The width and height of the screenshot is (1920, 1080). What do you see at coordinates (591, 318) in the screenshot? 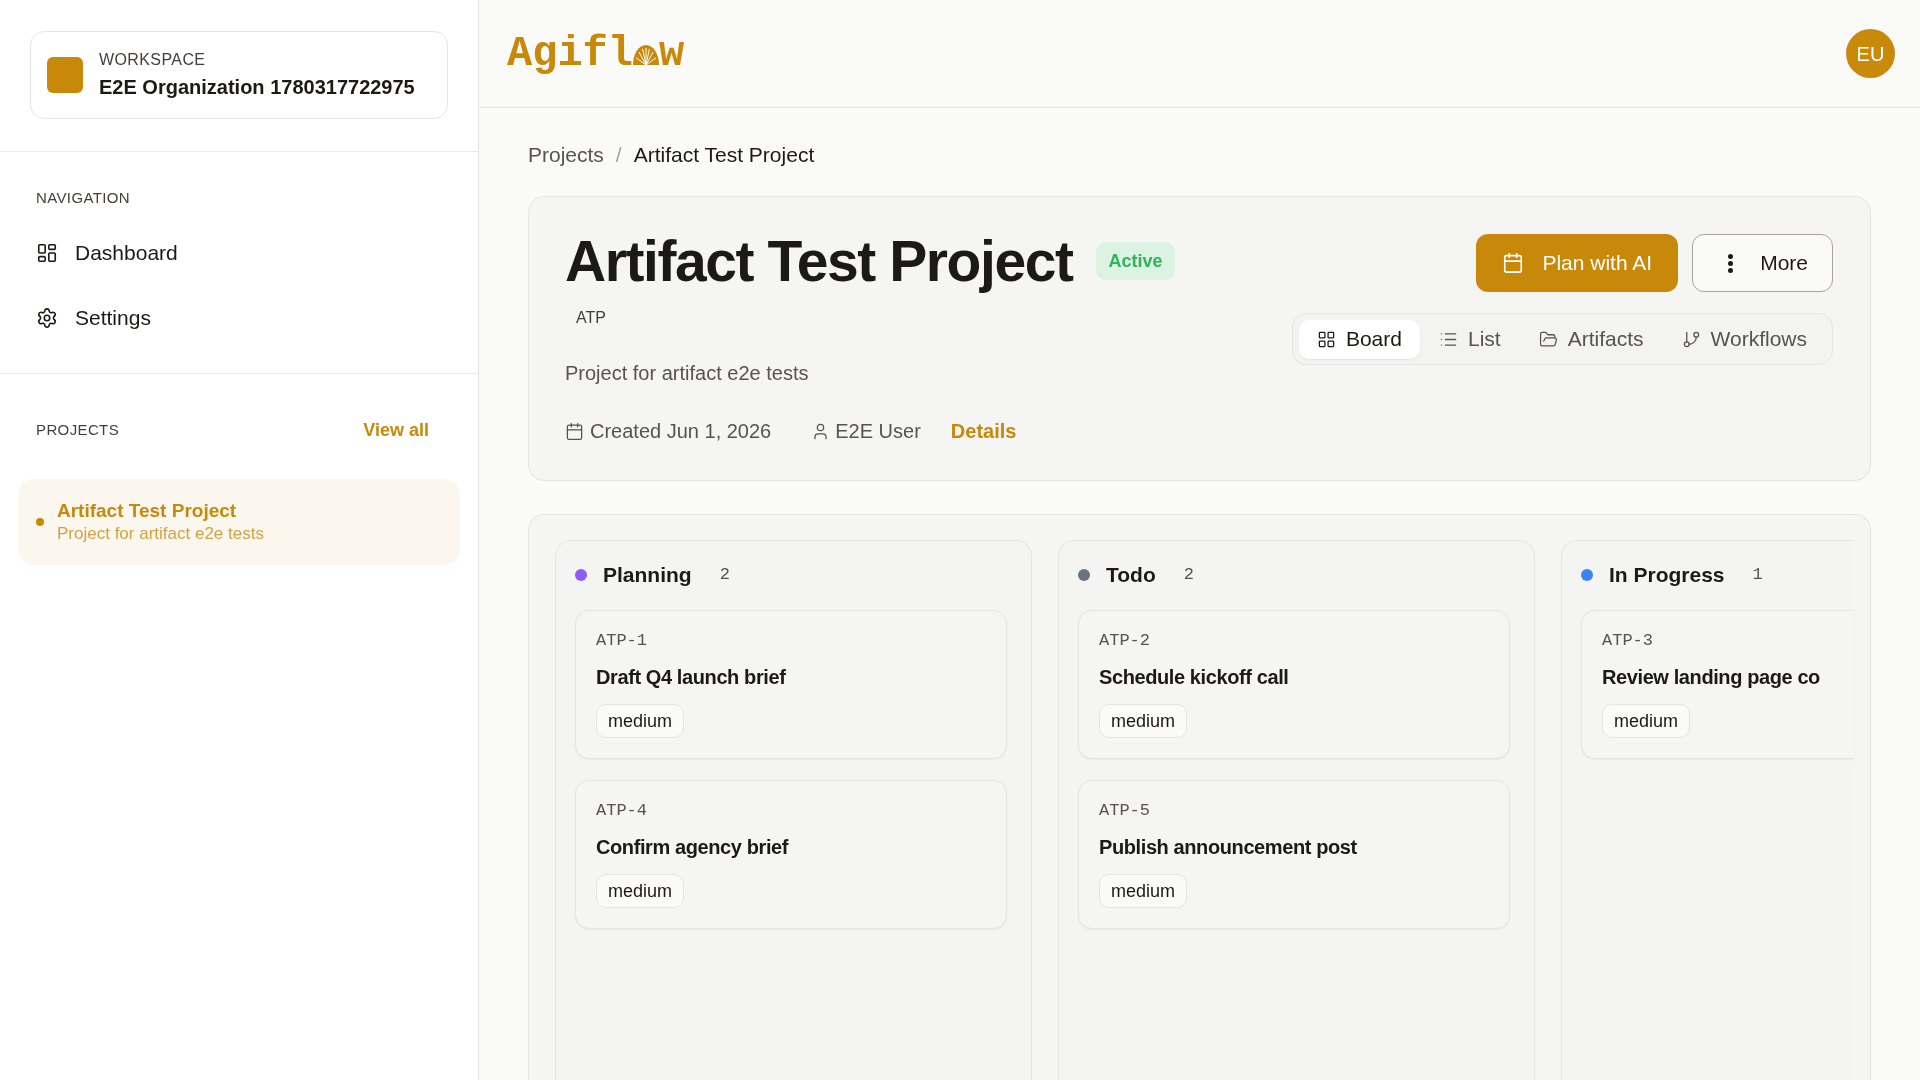
I see `project-key: ATP` at bounding box center [591, 318].